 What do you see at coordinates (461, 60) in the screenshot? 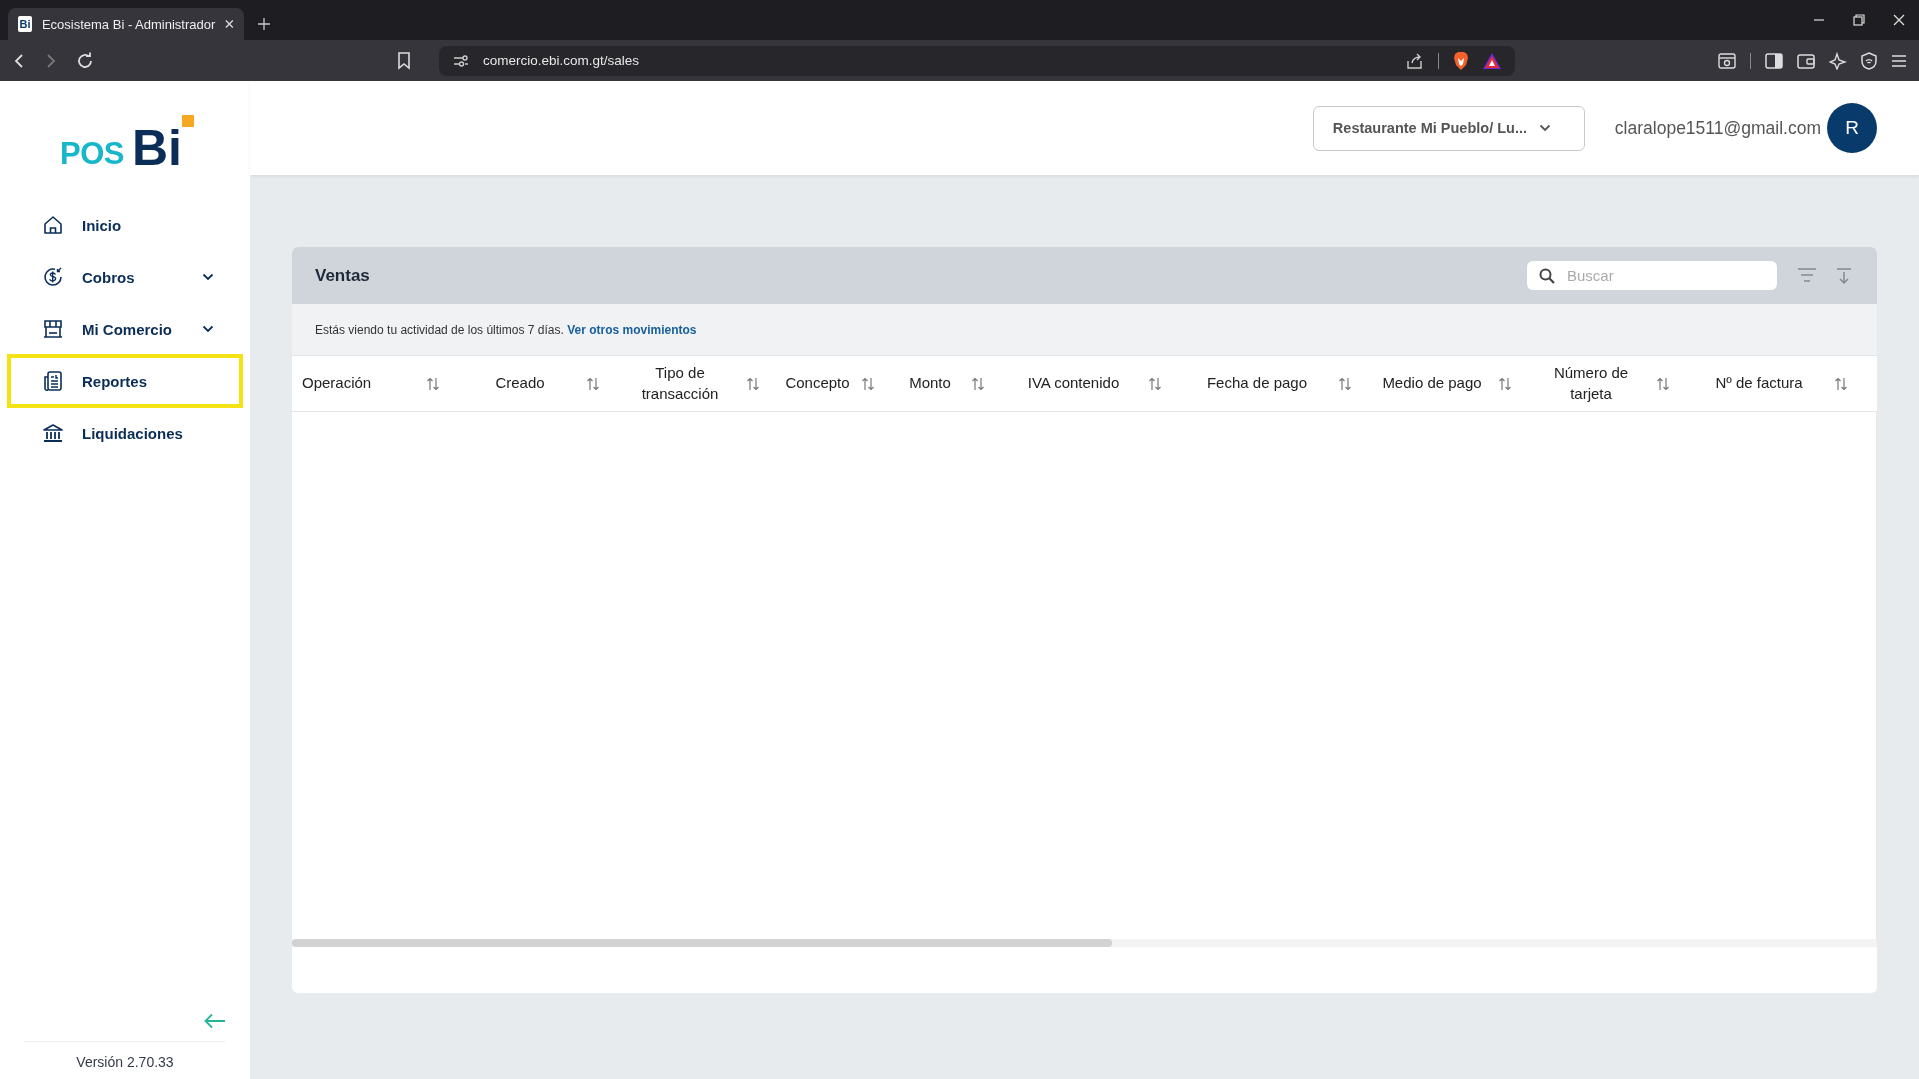
I see `site-settings-icon` at bounding box center [461, 60].